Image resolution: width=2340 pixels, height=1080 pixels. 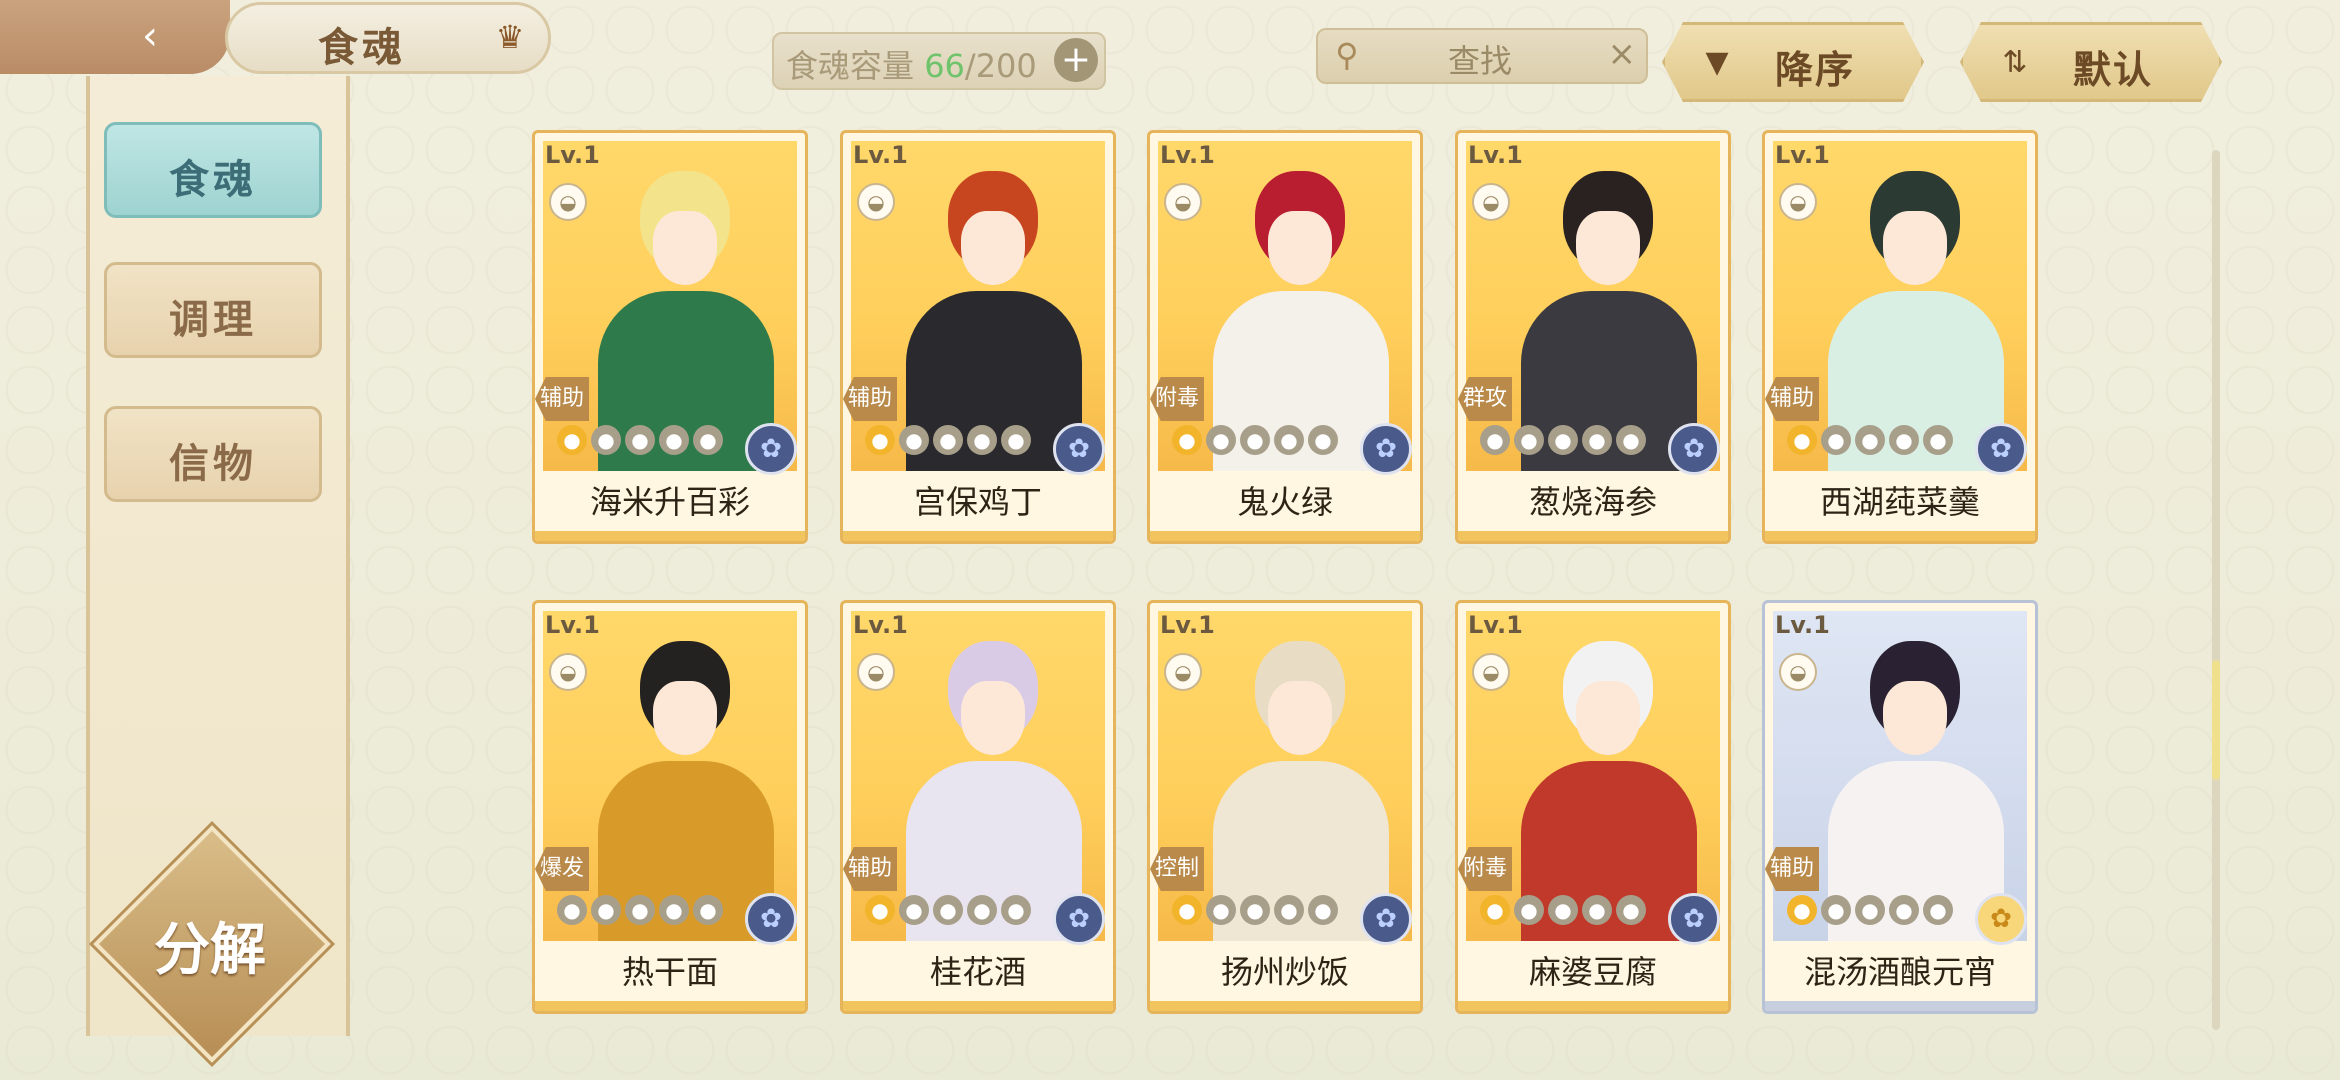 I want to click on page-title-pill: 食魂 ♛, so click(x=388, y=38).